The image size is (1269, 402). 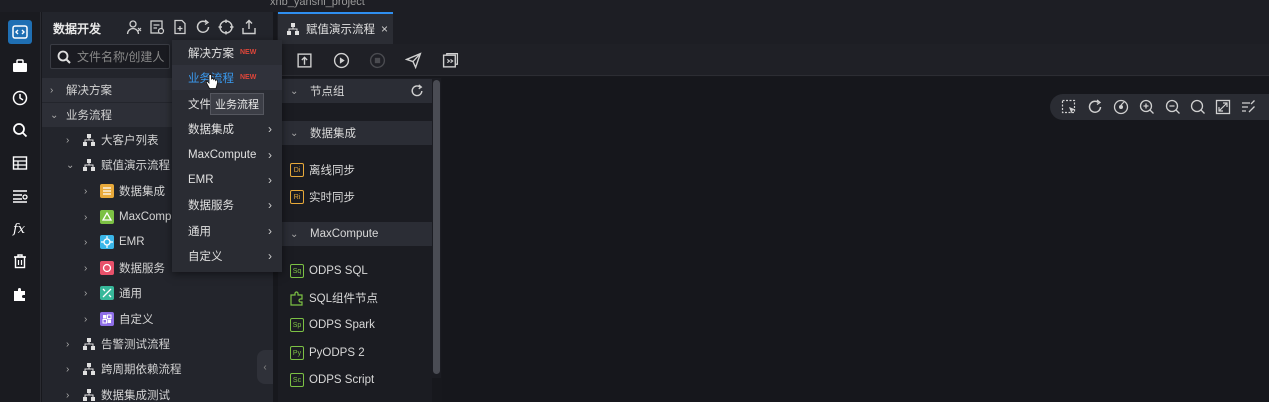 What do you see at coordinates (124, 369) in the screenshot?
I see `tree-item-workflow: › 跨周期依赖流程` at bounding box center [124, 369].